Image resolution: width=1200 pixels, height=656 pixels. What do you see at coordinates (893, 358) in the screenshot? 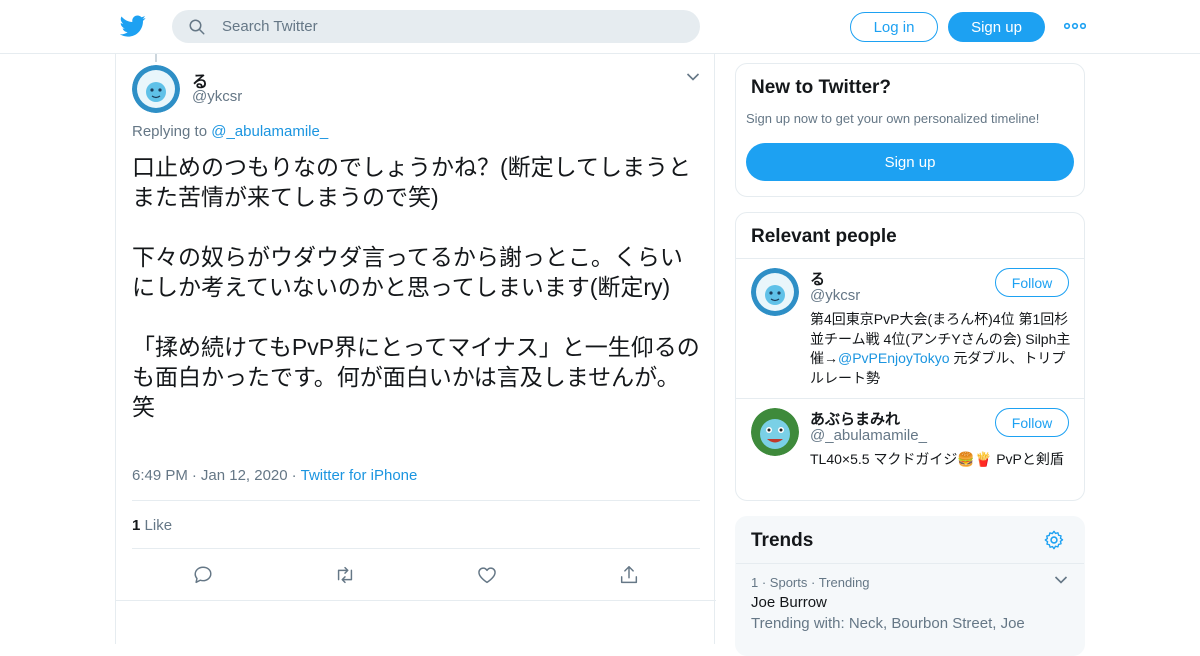
I see `bio-mention-link: @PvPEnjoyTokyo` at bounding box center [893, 358].